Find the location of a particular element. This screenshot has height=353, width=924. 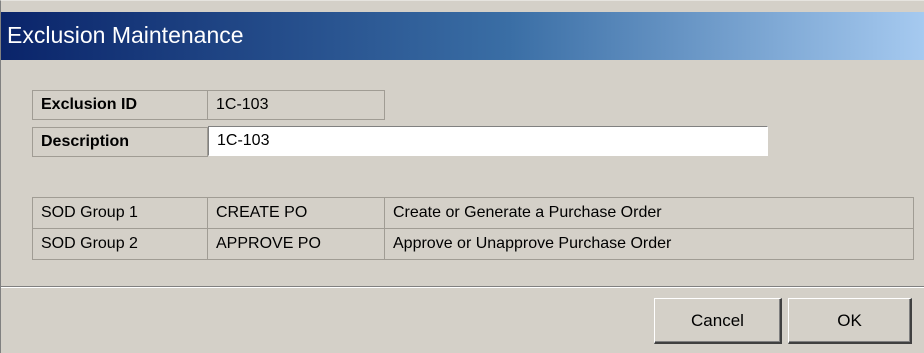

button-bar-divider is located at coordinates (462, 287).